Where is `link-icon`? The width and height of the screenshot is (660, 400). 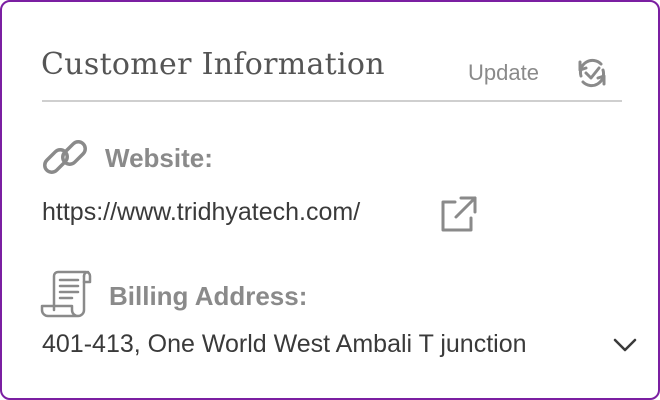
link-icon is located at coordinates (65, 157).